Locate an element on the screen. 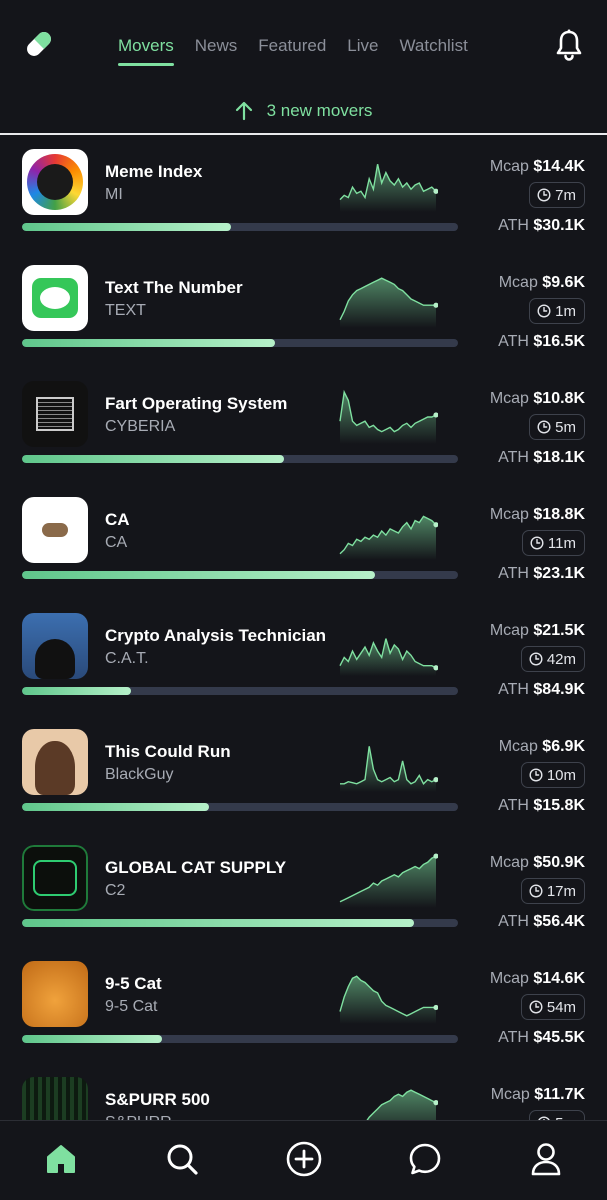 Image resolution: width=607 pixels, height=1200 pixels. all-time-high: ATH $56.4K is located at coordinates (541, 922).